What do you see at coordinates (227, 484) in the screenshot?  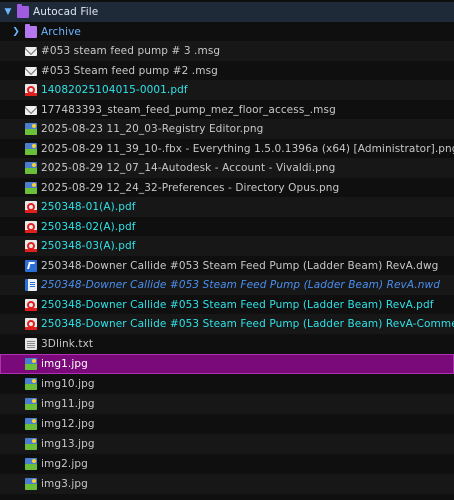 I see `file-row: img3.jpg` at bounding box center [227, 484].